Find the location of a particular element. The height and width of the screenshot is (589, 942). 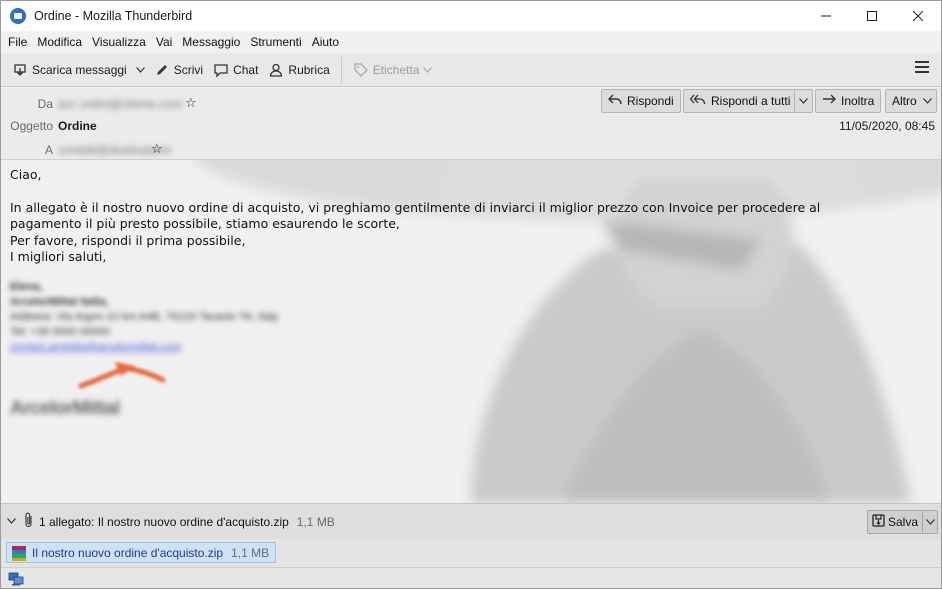

chat-button: Chat is located at coordinates (235, 70).